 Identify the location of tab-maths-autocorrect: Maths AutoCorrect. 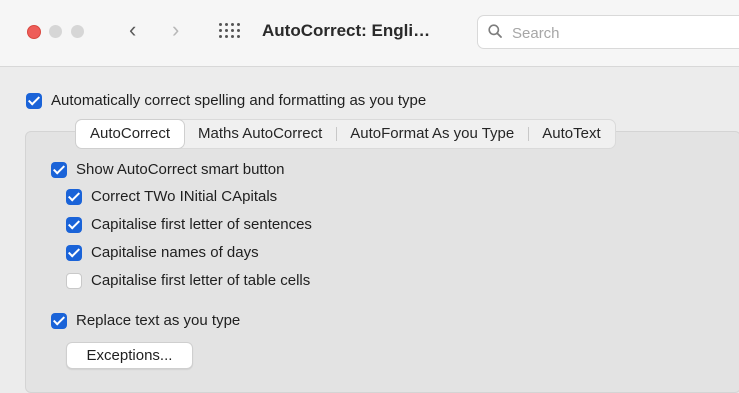
(260, 134).